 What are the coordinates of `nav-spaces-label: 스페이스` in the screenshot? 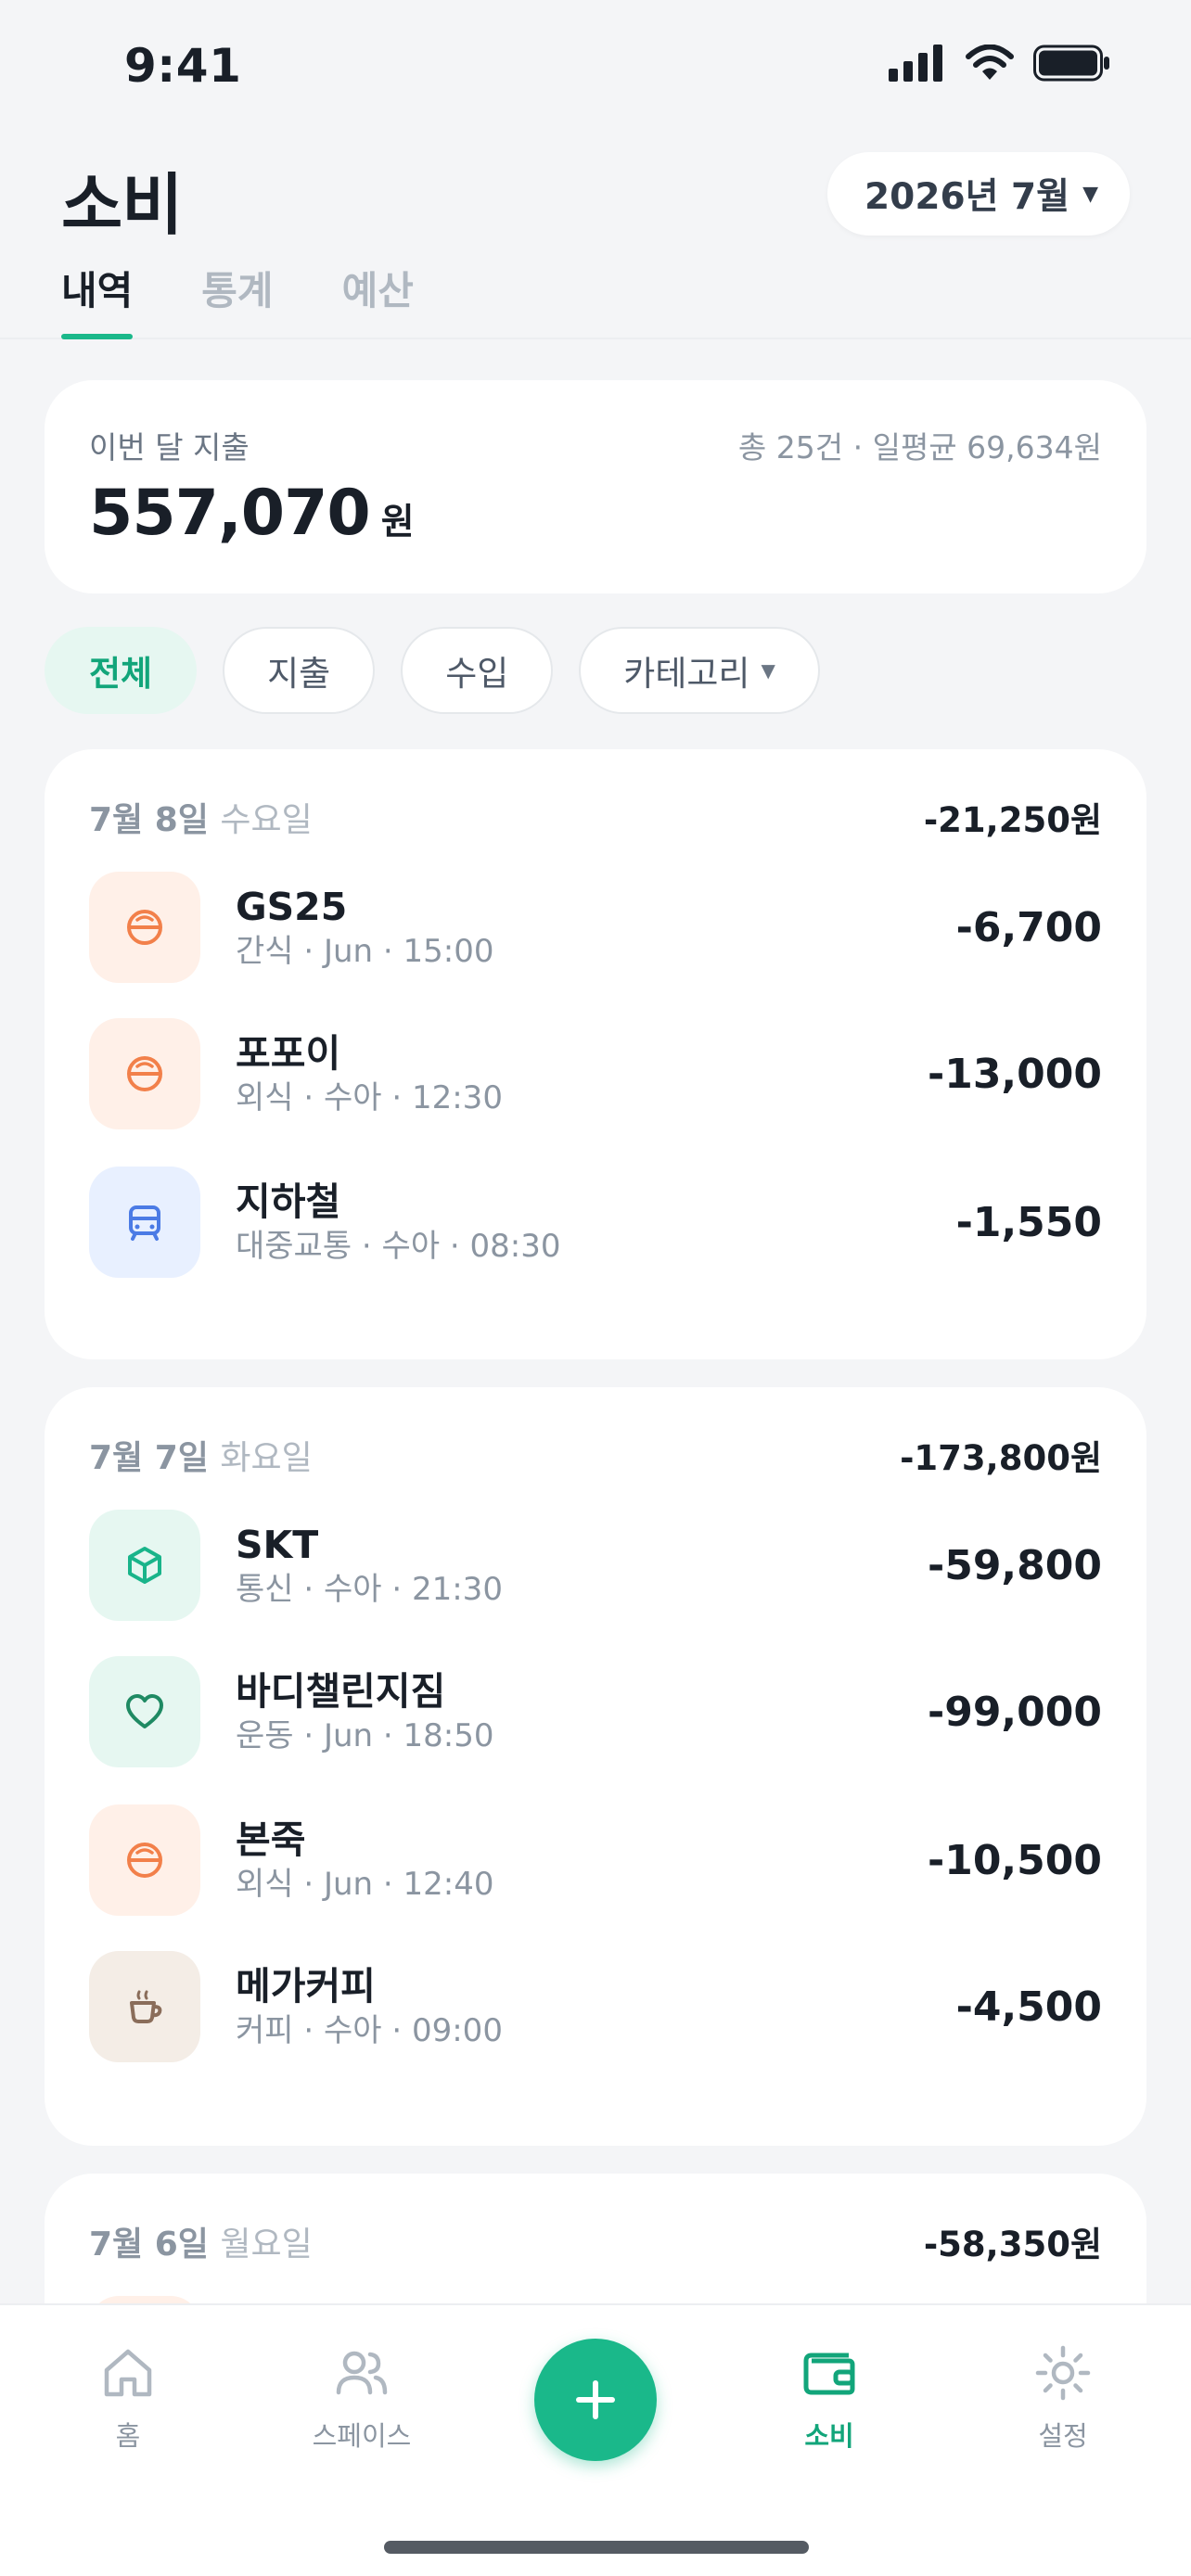 It's located at (362, 2436).